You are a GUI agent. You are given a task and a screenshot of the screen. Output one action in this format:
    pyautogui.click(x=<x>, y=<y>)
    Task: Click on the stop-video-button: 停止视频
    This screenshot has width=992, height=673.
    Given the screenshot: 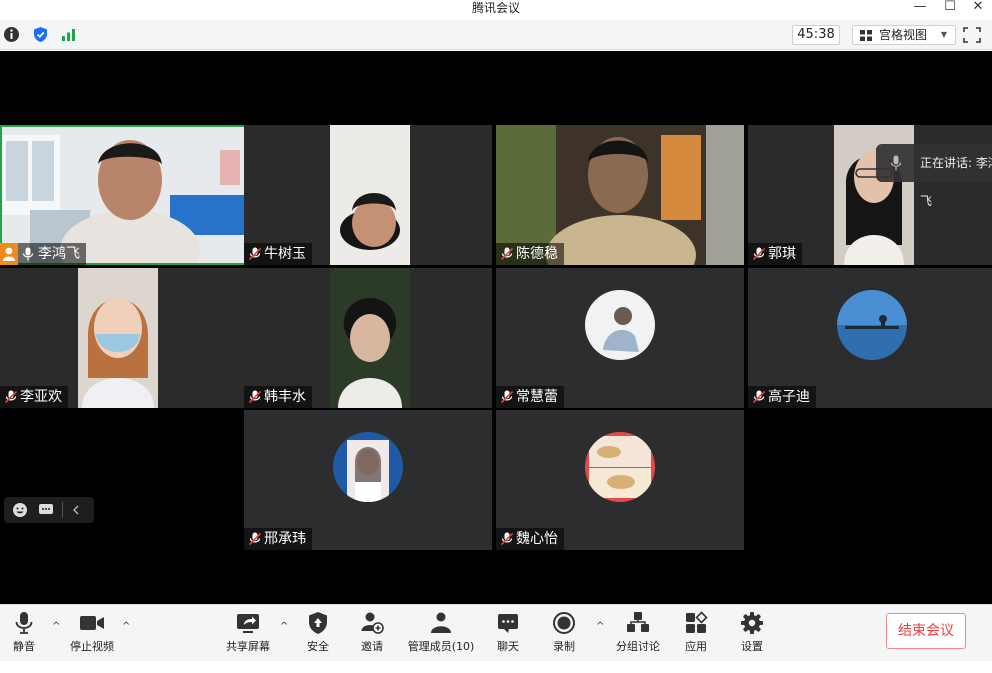 What is the action you would take?
    pyautogui.click(x=92, y=634)
    